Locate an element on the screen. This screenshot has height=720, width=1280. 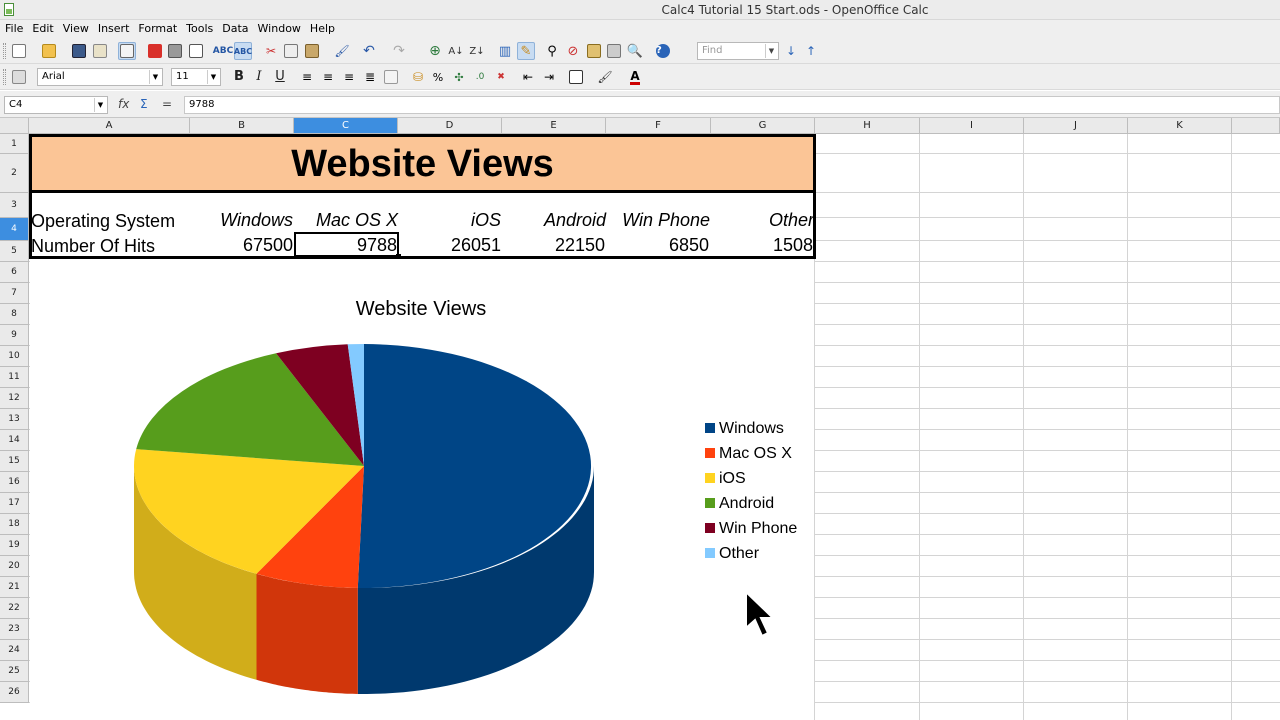
print-preview-icon is located at coordinates (196, 51).